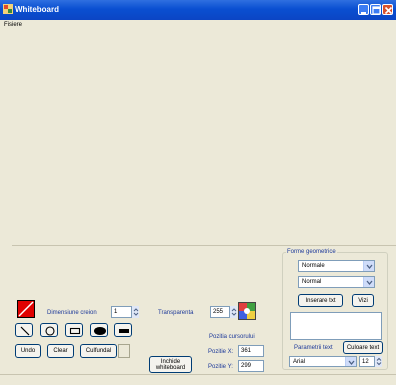 This screenshot has width=396, height=385. Describe the element at coordinates (72, 313) in the screenshot. I see `pen-size-label: Dimensiune creion` at that location.